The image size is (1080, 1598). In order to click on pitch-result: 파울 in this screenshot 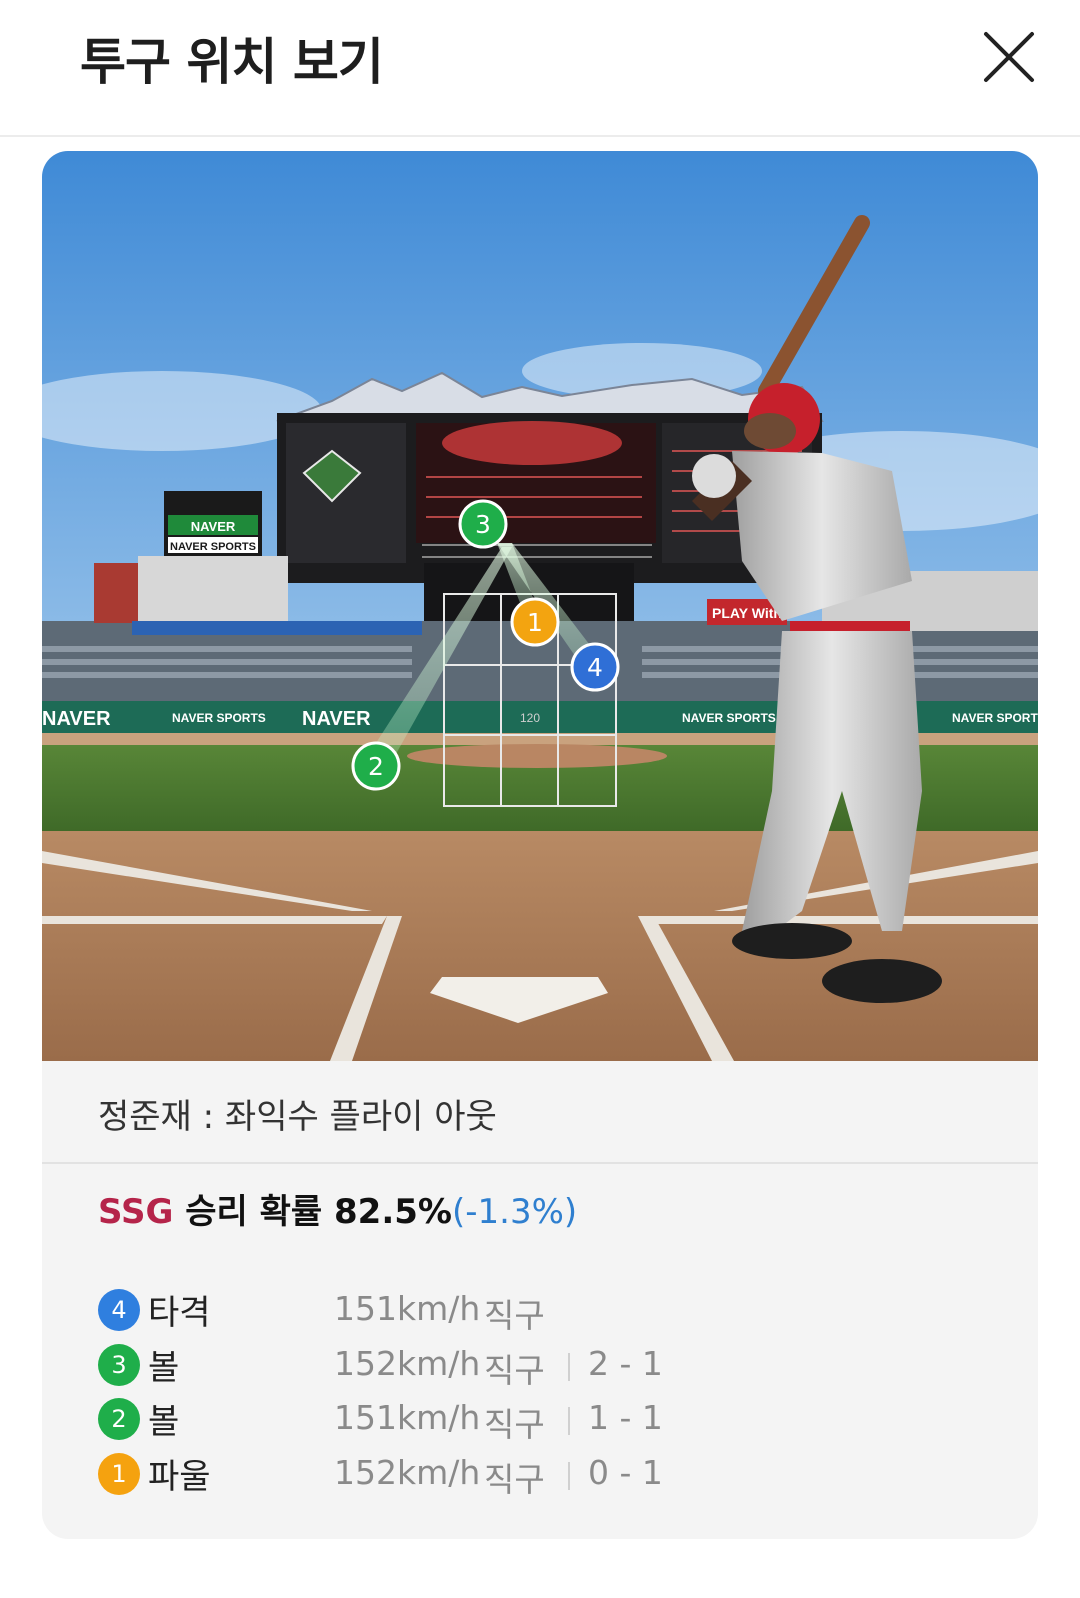, I will do `click(179, 1476)`.